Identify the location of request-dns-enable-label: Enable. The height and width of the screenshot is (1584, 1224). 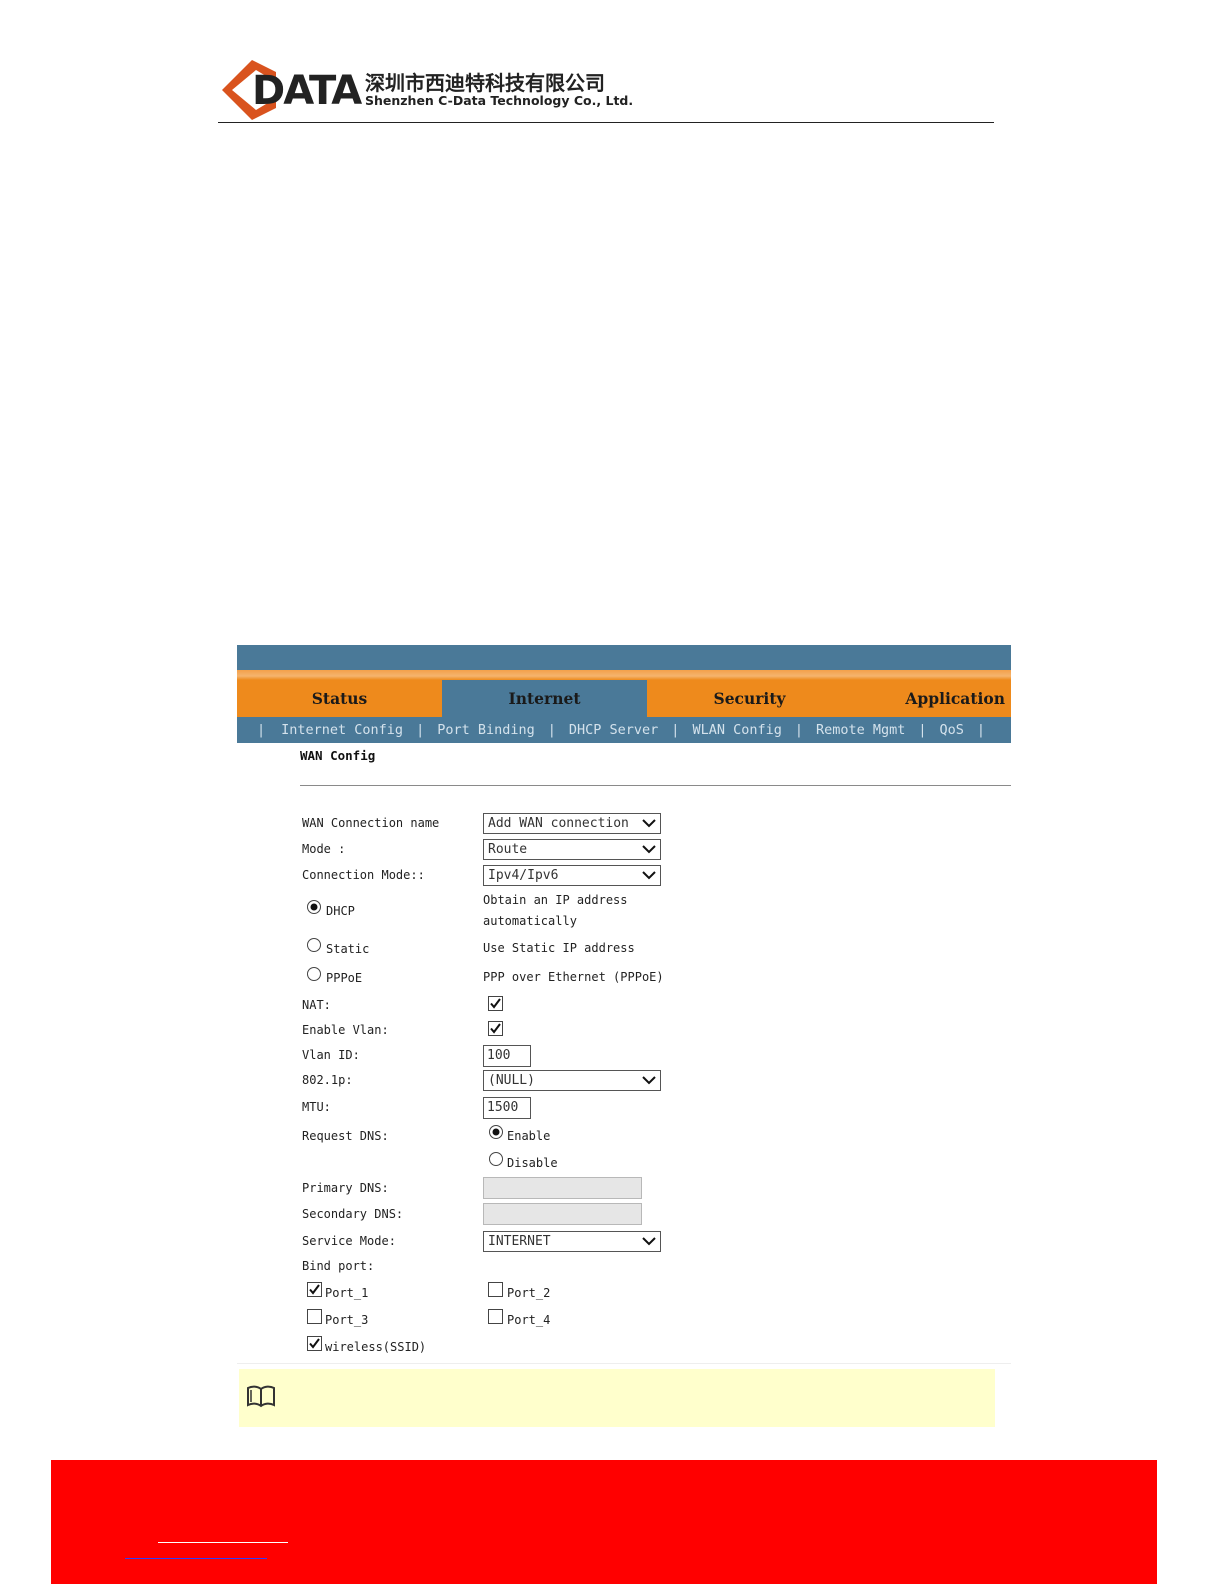
(529, 1136).